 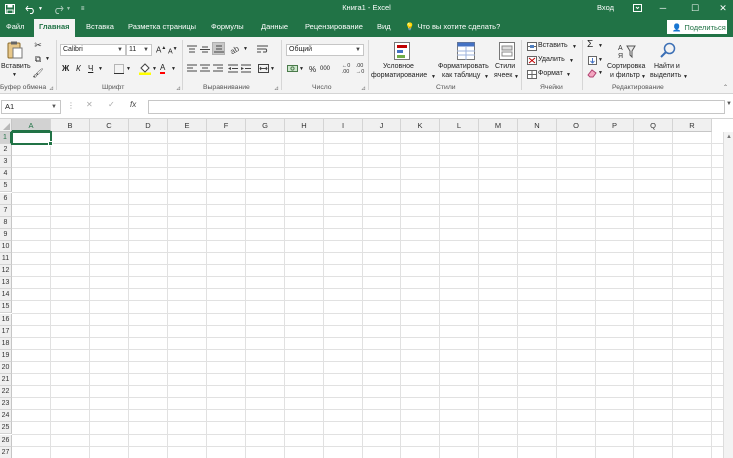 I want to click on enter-formula-icon: ✓, so click(x=111, y=104).